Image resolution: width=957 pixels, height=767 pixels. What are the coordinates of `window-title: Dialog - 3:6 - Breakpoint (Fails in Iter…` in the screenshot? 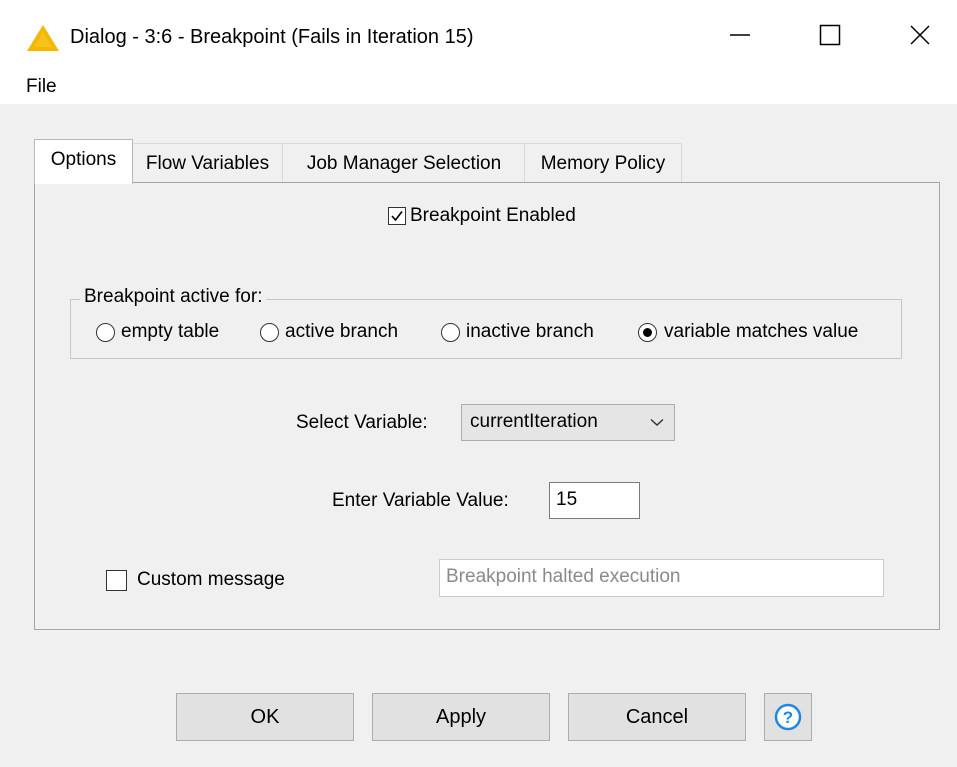 It's located at (272, 37).